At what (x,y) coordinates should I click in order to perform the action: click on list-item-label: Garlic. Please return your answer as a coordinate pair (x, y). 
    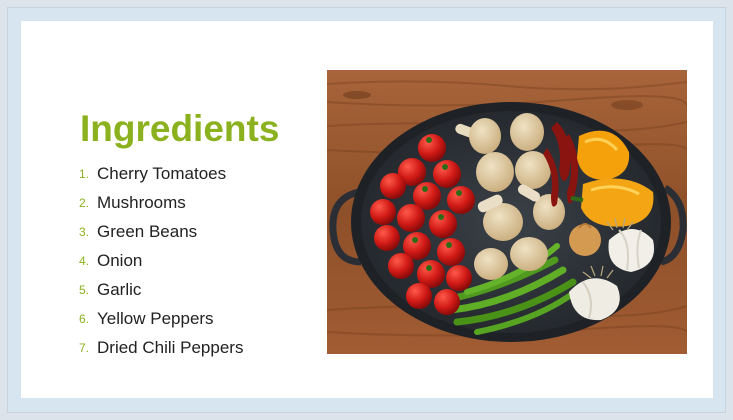
    Looking at the image, I should click on (119, 289).